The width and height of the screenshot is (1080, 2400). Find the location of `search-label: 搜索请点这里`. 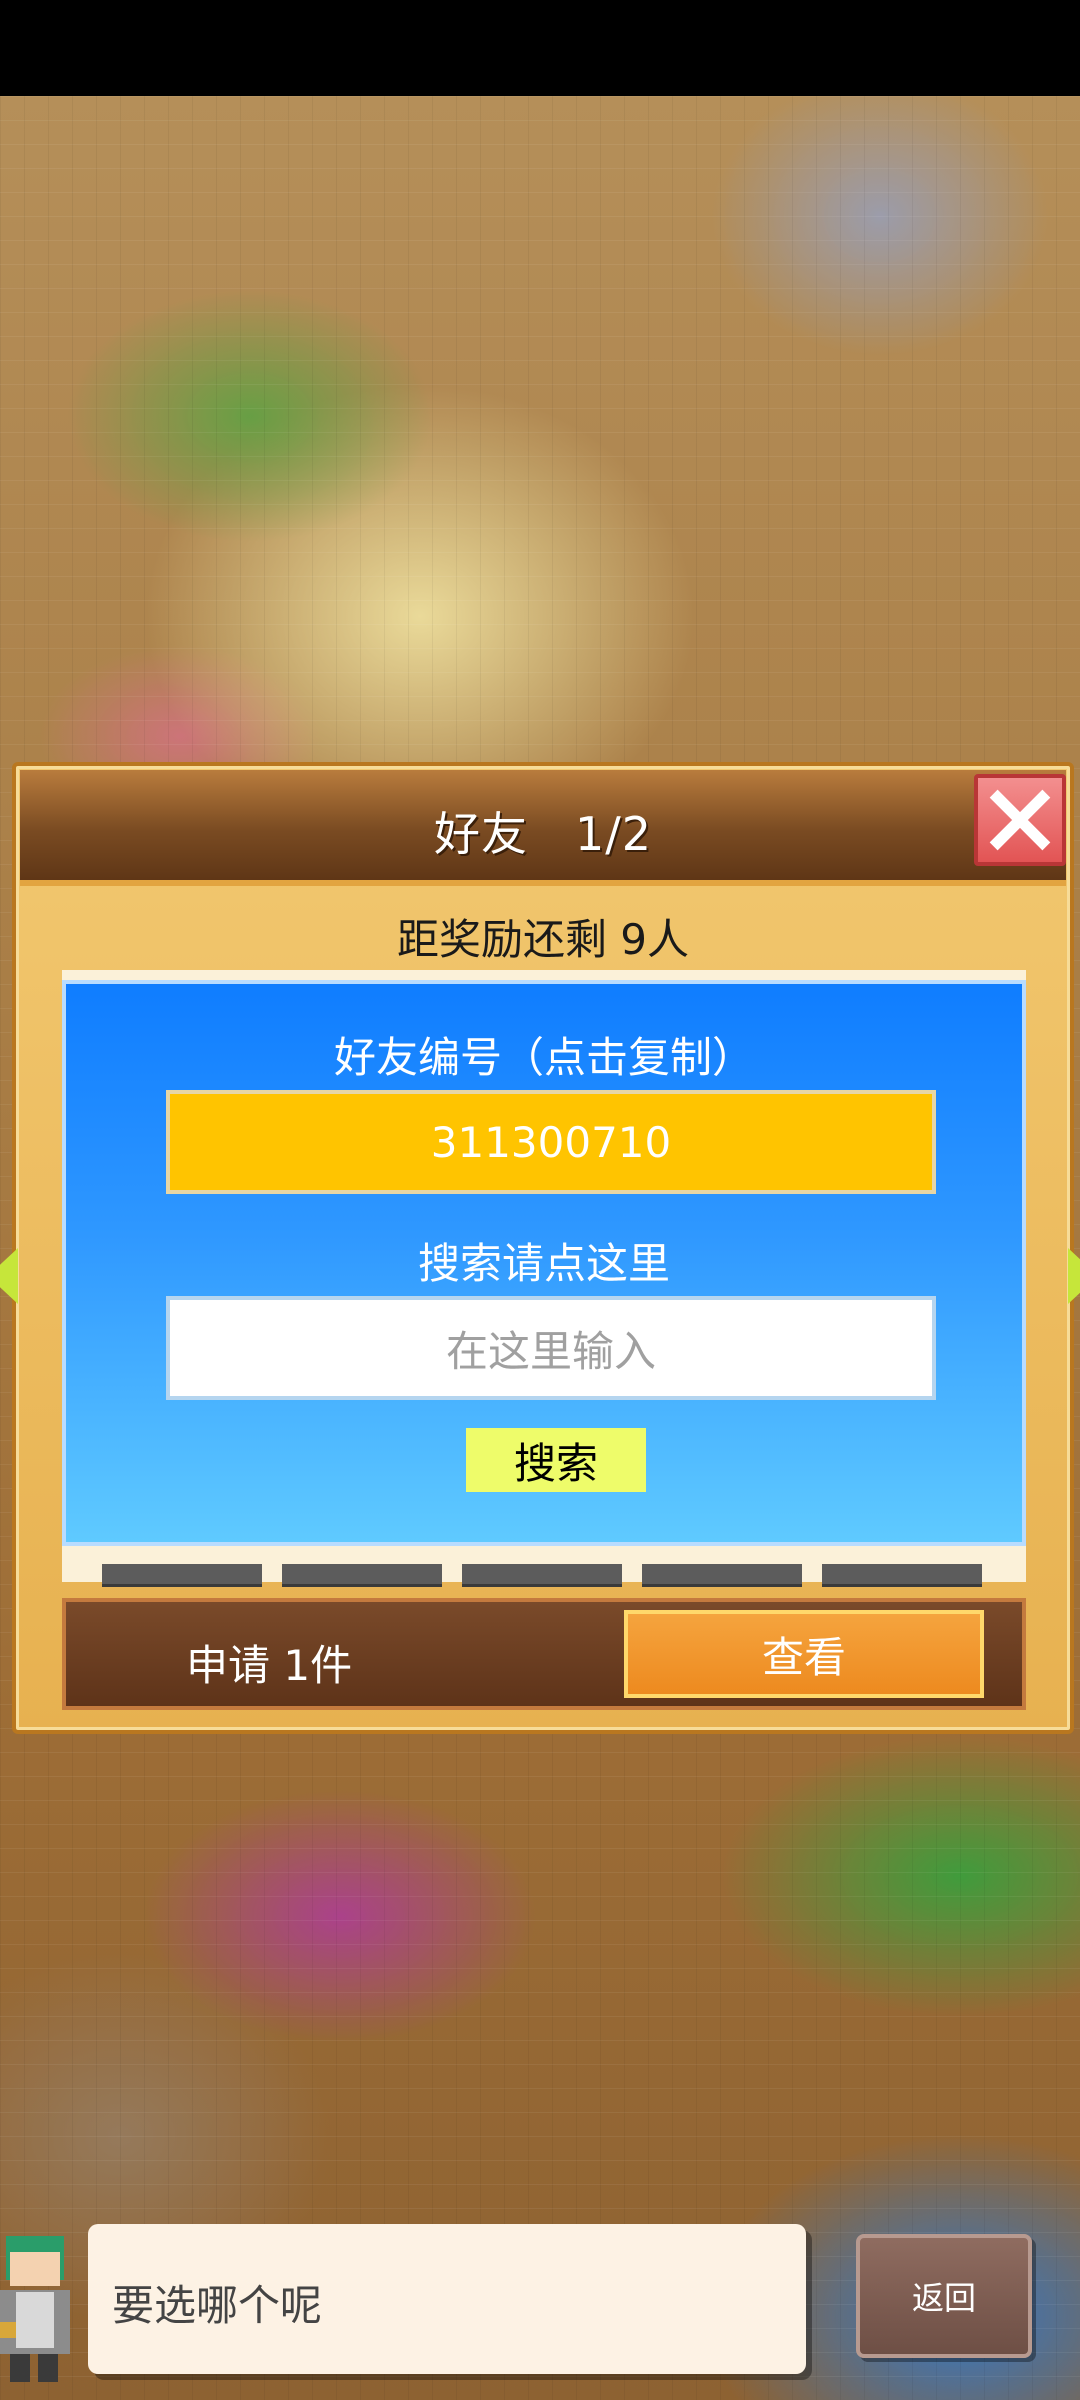

search-label: 搜索请点这里 is located at coordinates (543, 1263).